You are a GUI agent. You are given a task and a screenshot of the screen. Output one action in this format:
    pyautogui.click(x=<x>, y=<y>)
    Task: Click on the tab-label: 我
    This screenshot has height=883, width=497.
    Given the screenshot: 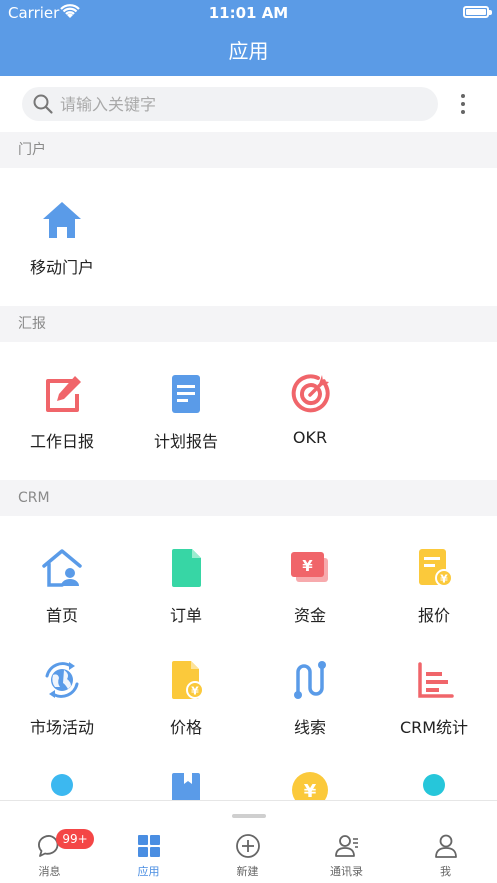 What is the action you would take?
    pyautogui.click(x=445, y=871)
    